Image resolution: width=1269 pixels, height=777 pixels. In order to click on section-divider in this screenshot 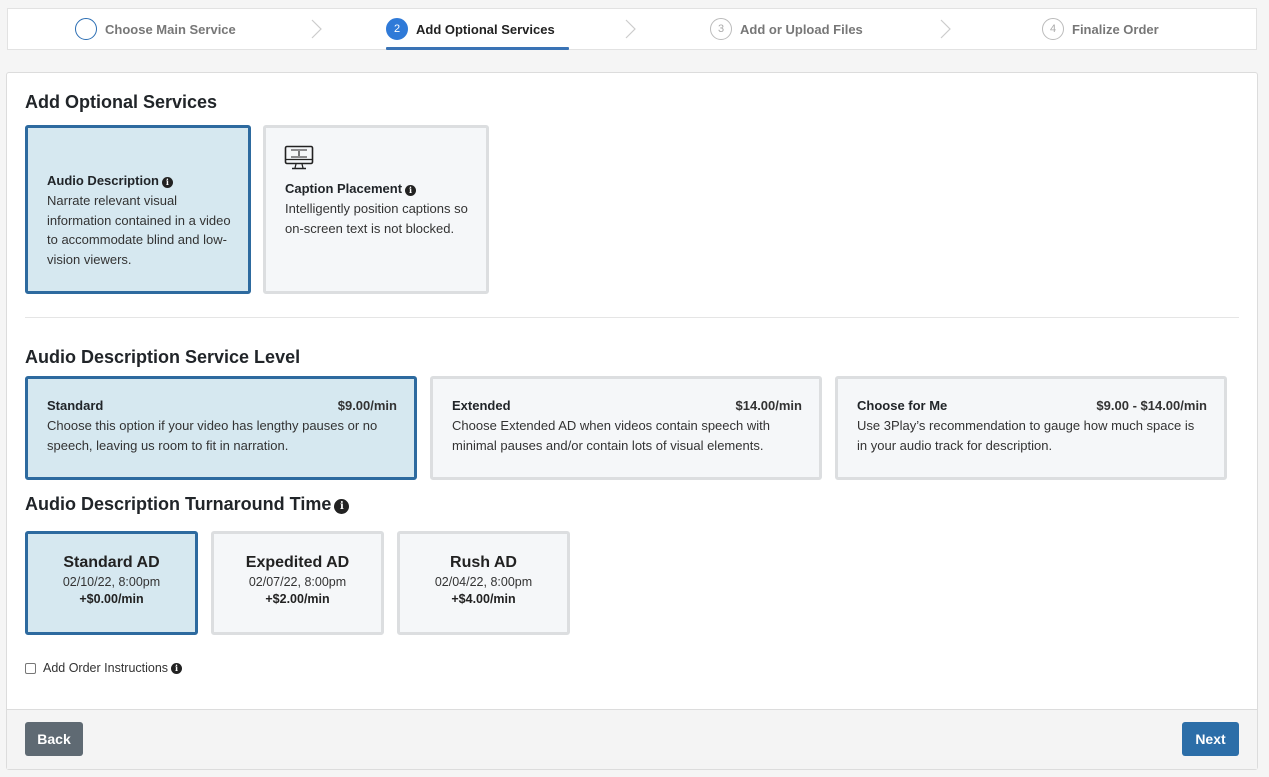, I will do `click(632, 317)`.